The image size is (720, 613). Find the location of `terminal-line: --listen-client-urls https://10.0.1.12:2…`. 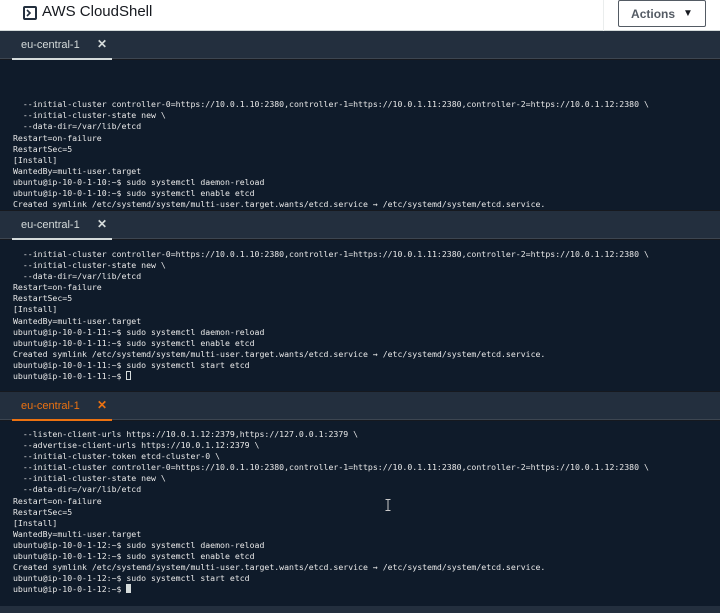

terminal-line: --listen-client-urls https://10.0.1.12:2… is located at coordinates (366, 434).